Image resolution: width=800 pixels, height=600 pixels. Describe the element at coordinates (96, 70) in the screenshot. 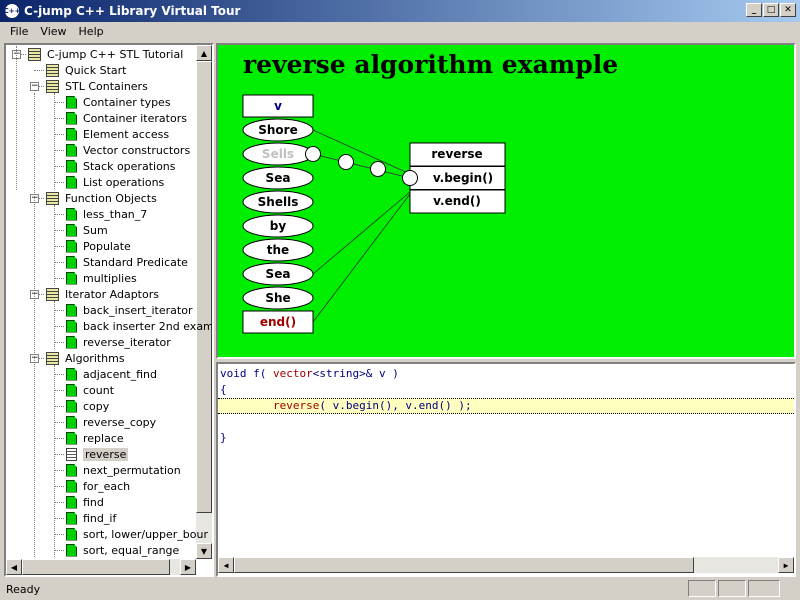

I see `tree-item-label: Quick Start` at that location.